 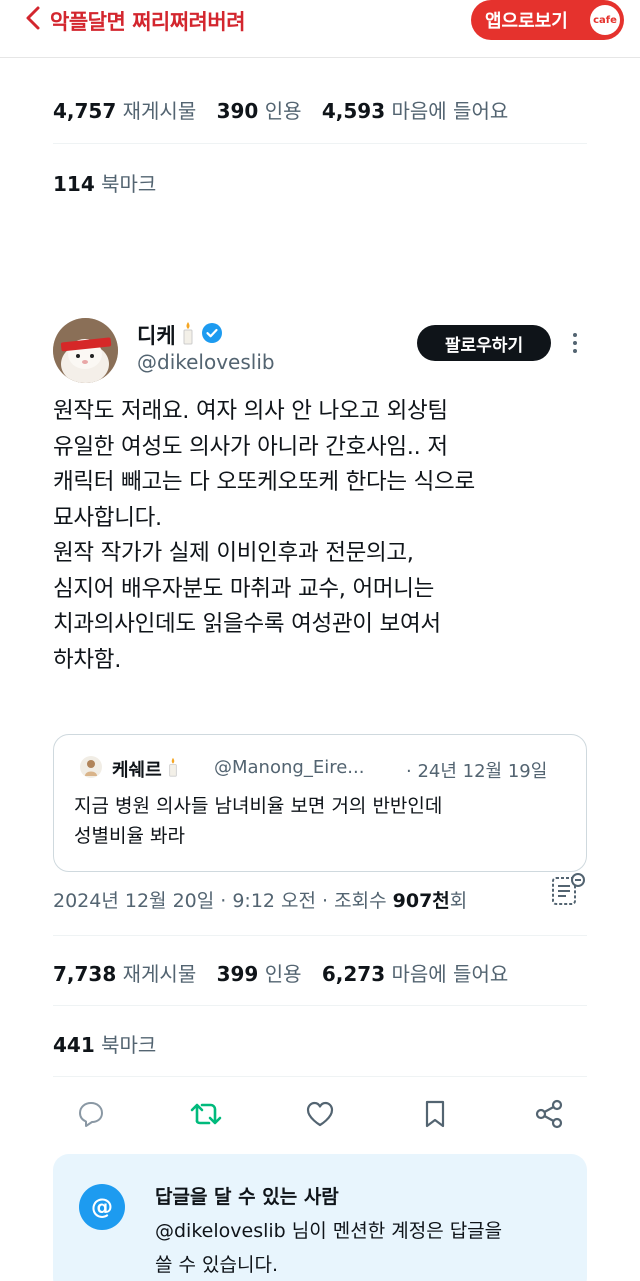 I want to click on author-name: 디케, so click(x=180, y=335).